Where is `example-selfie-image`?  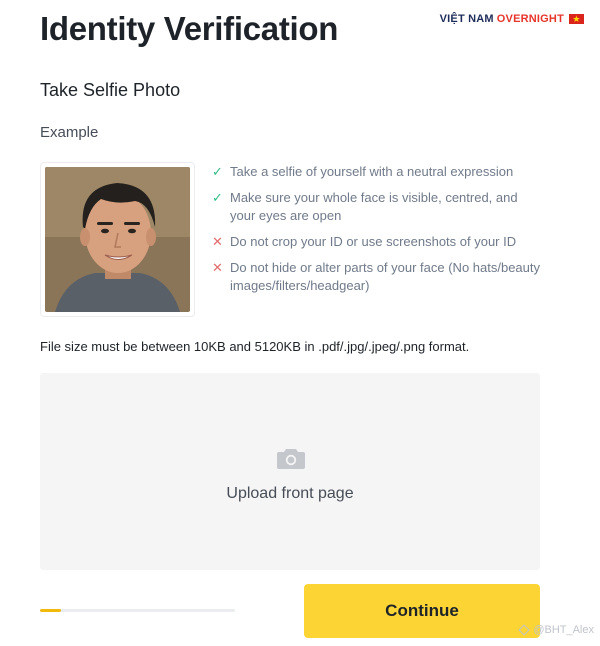 example-selfie-image is located at coordinates (117, 239).